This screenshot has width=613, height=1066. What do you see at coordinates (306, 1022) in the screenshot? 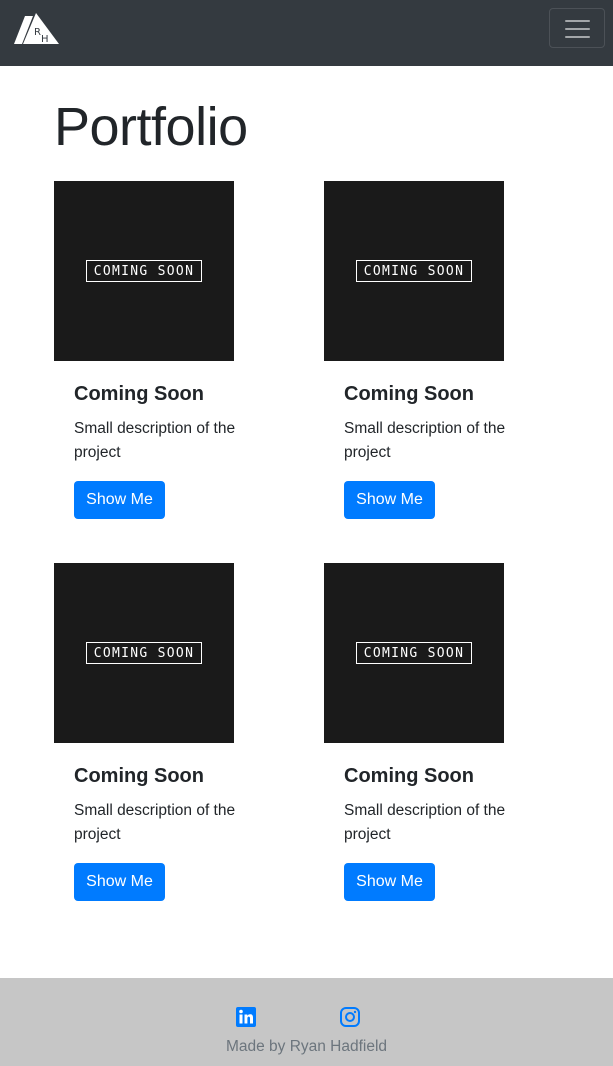
I see `footer: Made by Ryan Hadfield` at bounding box center [306, 1022].